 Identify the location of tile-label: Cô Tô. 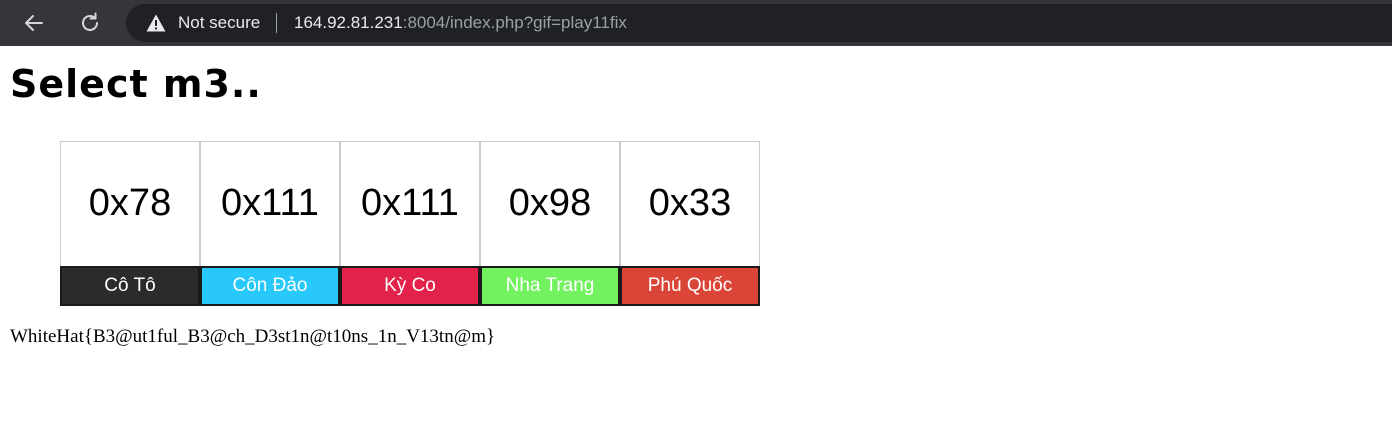
(130, 286).